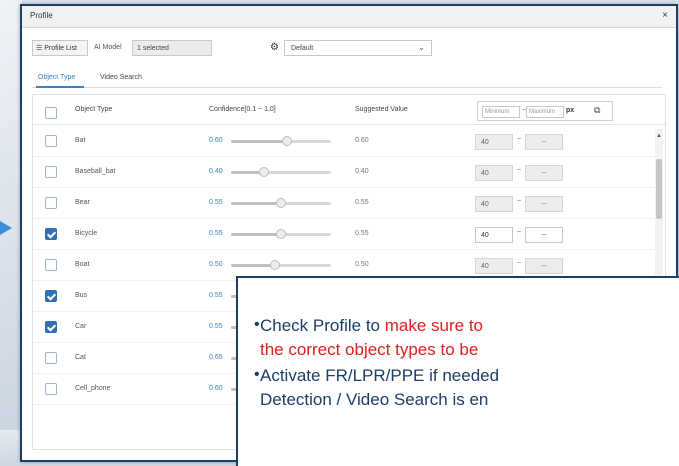 Image resolution: width=679 pixels, height=466 pixels. Describe the element at coordinates (94, 109) in the screenshot. I see `header-object-type: Object Type` at that location.